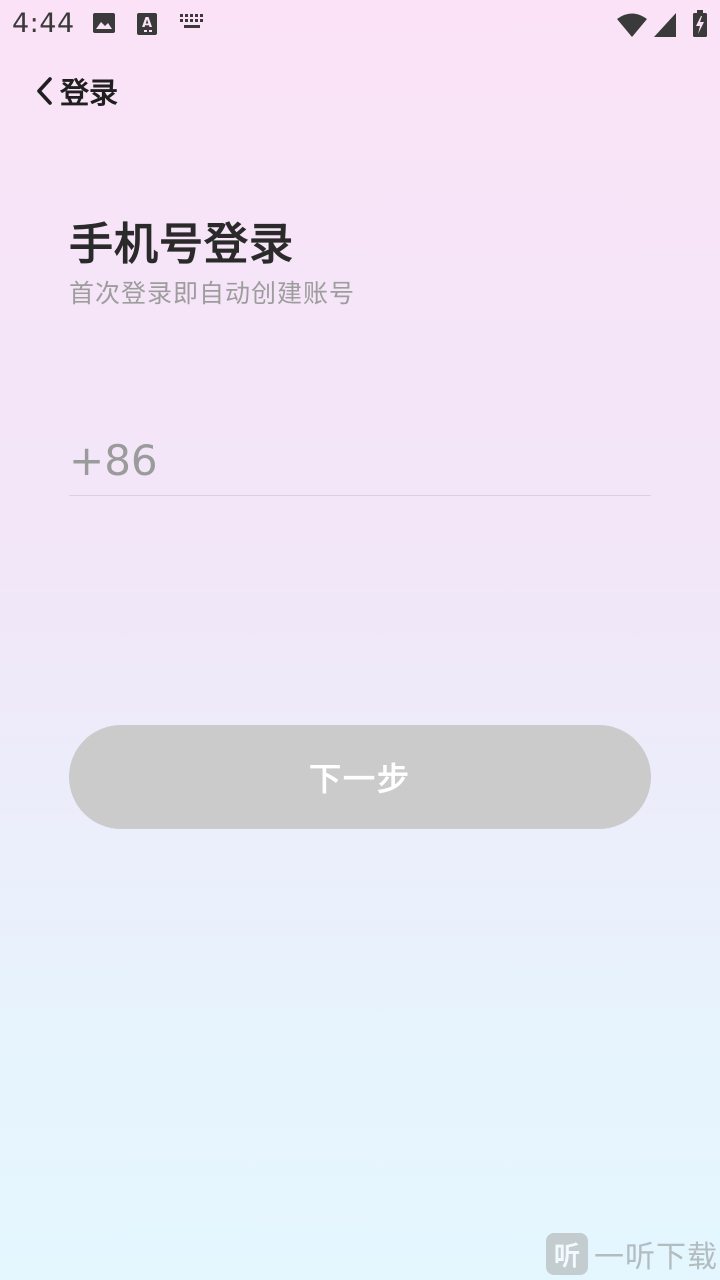  I want to click on next-step-button: 下一步, so click(360, 777).